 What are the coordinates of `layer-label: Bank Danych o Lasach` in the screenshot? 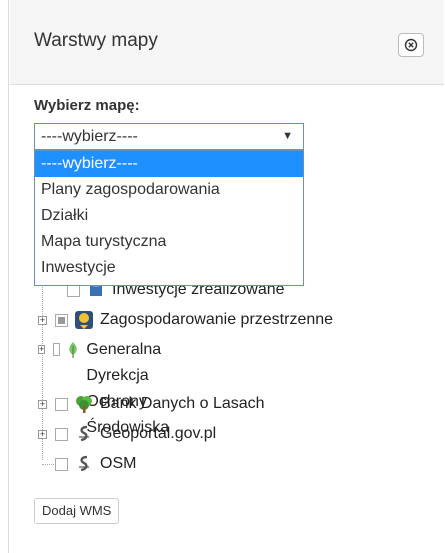 It's located at (182, 403).